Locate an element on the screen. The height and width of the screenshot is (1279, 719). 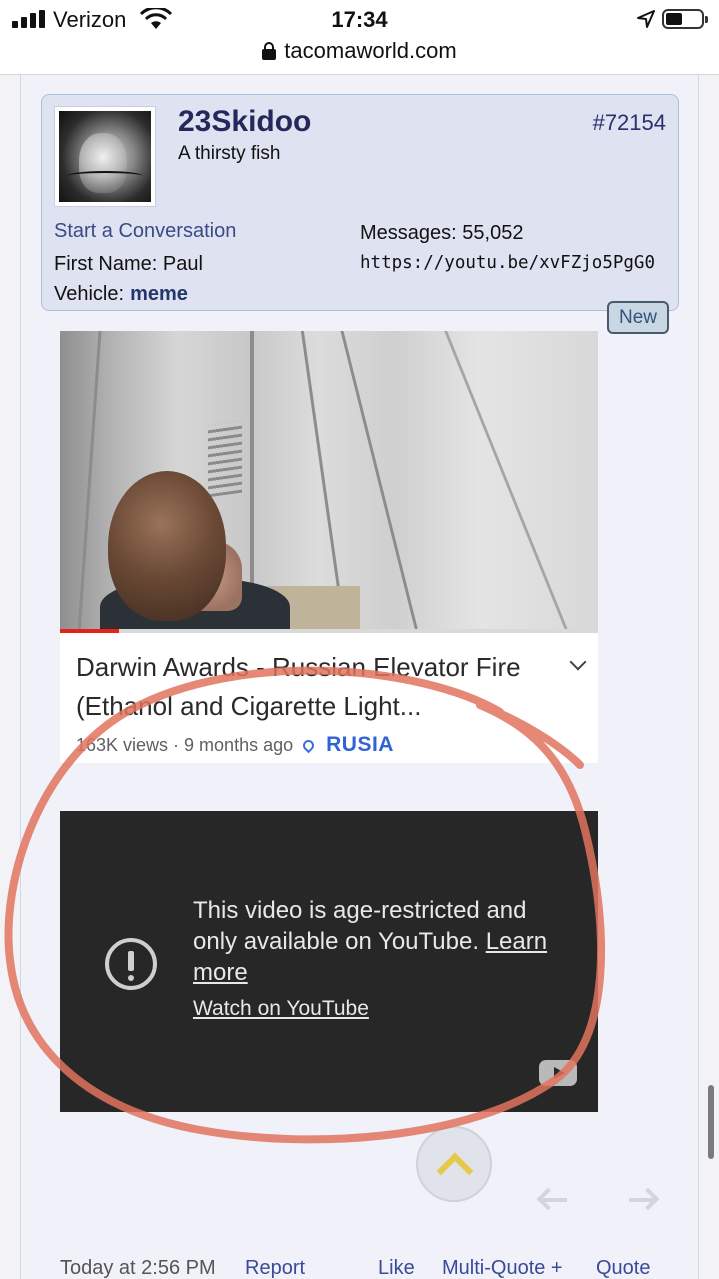
video-meta: 163K views · 9 months ago RUSIA is located at coordinates (235, 745).